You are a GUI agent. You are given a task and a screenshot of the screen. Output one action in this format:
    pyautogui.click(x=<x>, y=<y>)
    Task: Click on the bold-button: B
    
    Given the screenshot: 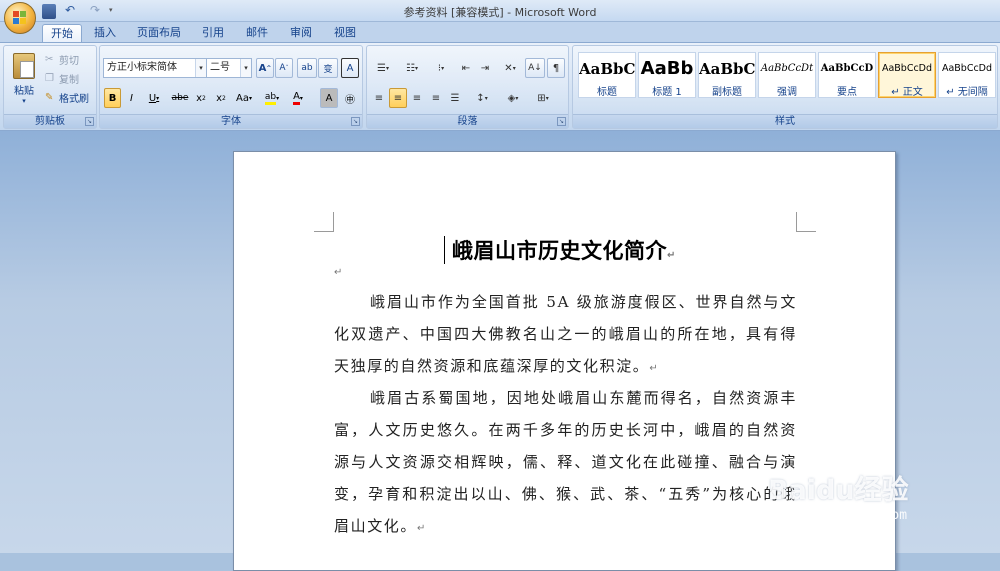 What is the action you would take?
    pyautogui.click(x=112, y=98)
    